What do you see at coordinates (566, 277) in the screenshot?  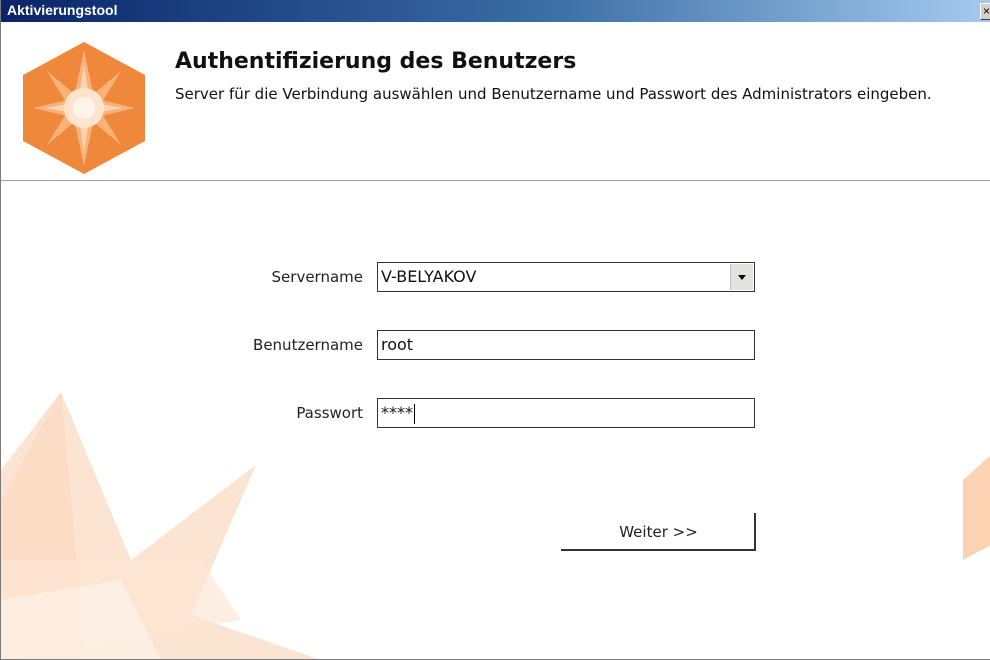 I see `servername-dropdown: V-BELYAKOV` at bounding box center [566, 277].